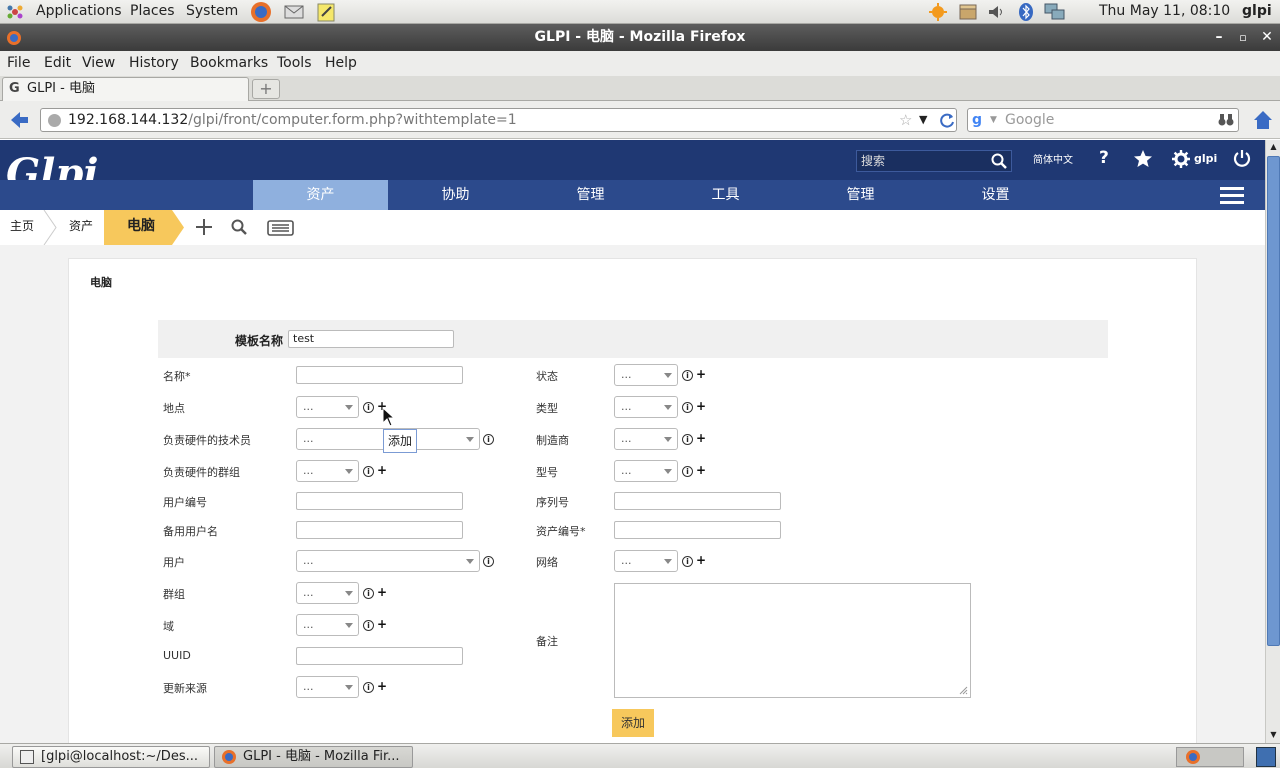 The width and height of the screenshot is (1280, 768). Describe the element at coordinates (154, 63) in the screenshot. I see `menu-history: History` at that location.